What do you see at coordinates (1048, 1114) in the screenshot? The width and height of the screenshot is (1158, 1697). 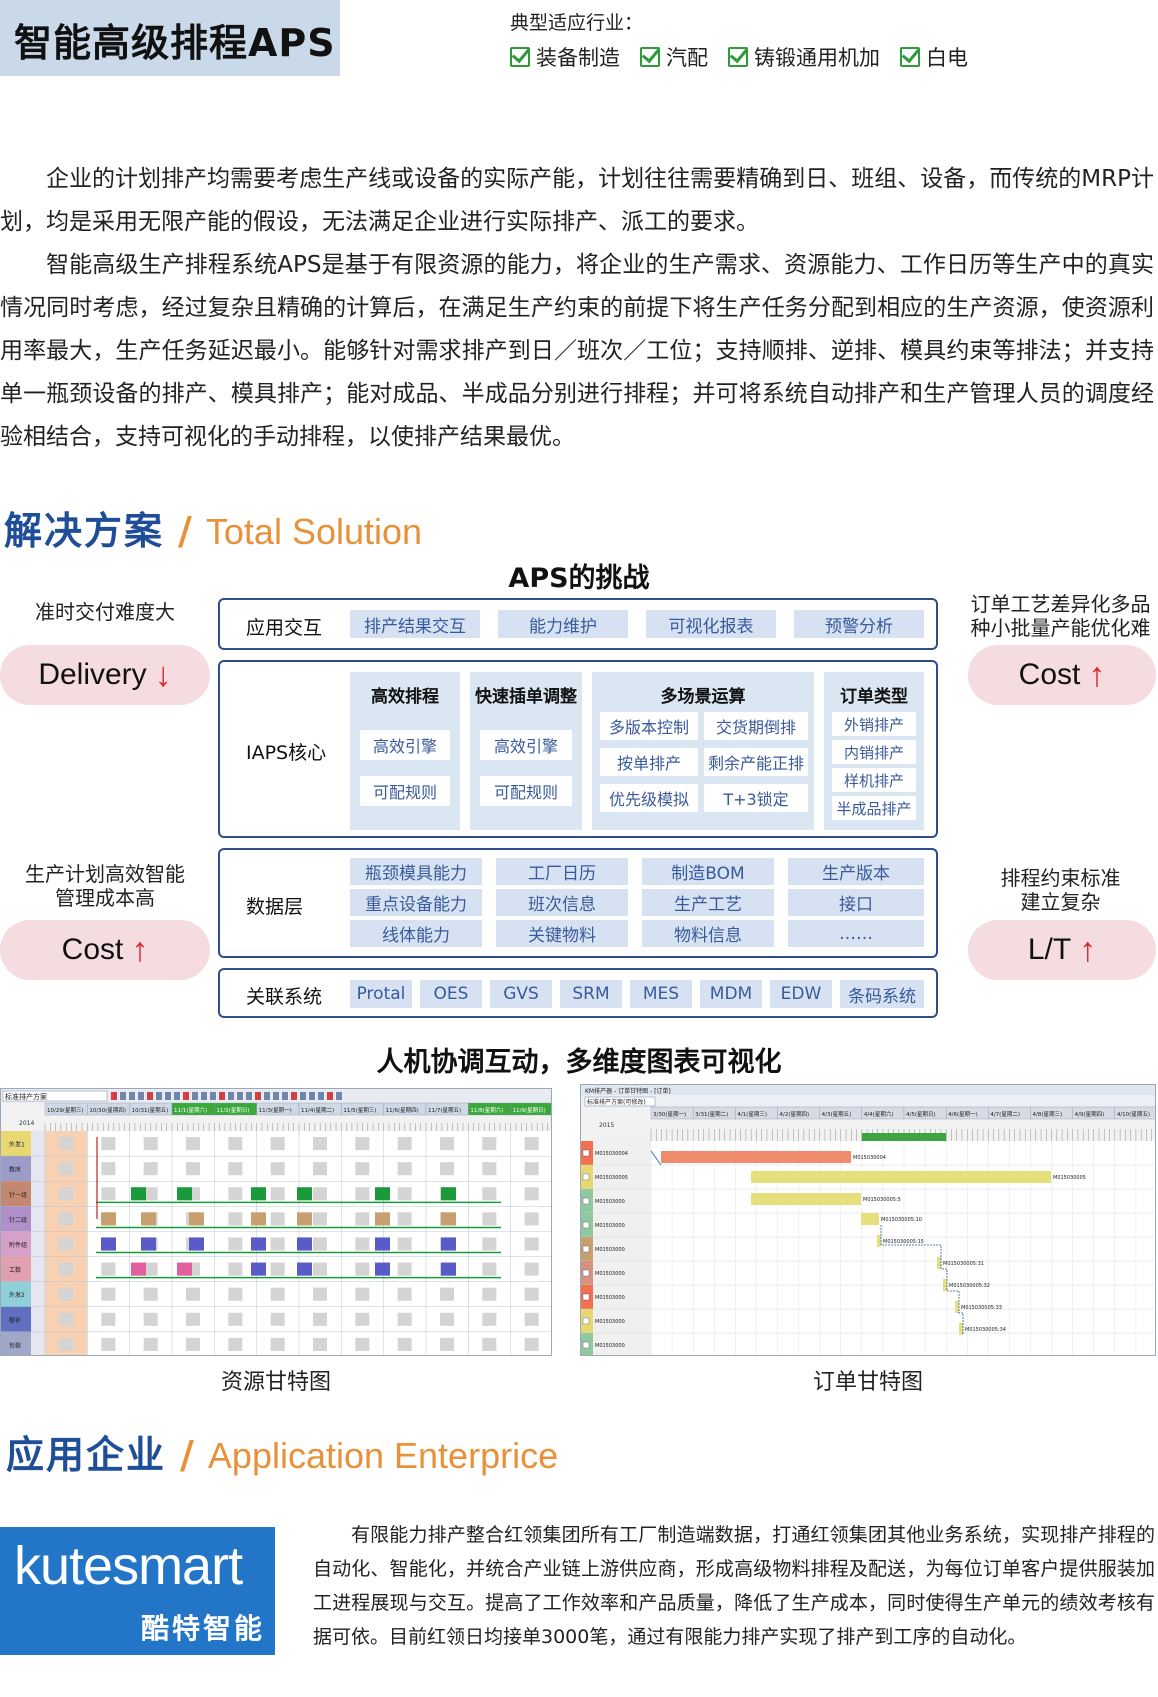 I see `date-label: 4/8(星期三)` at bounding box center [1048, 1114].